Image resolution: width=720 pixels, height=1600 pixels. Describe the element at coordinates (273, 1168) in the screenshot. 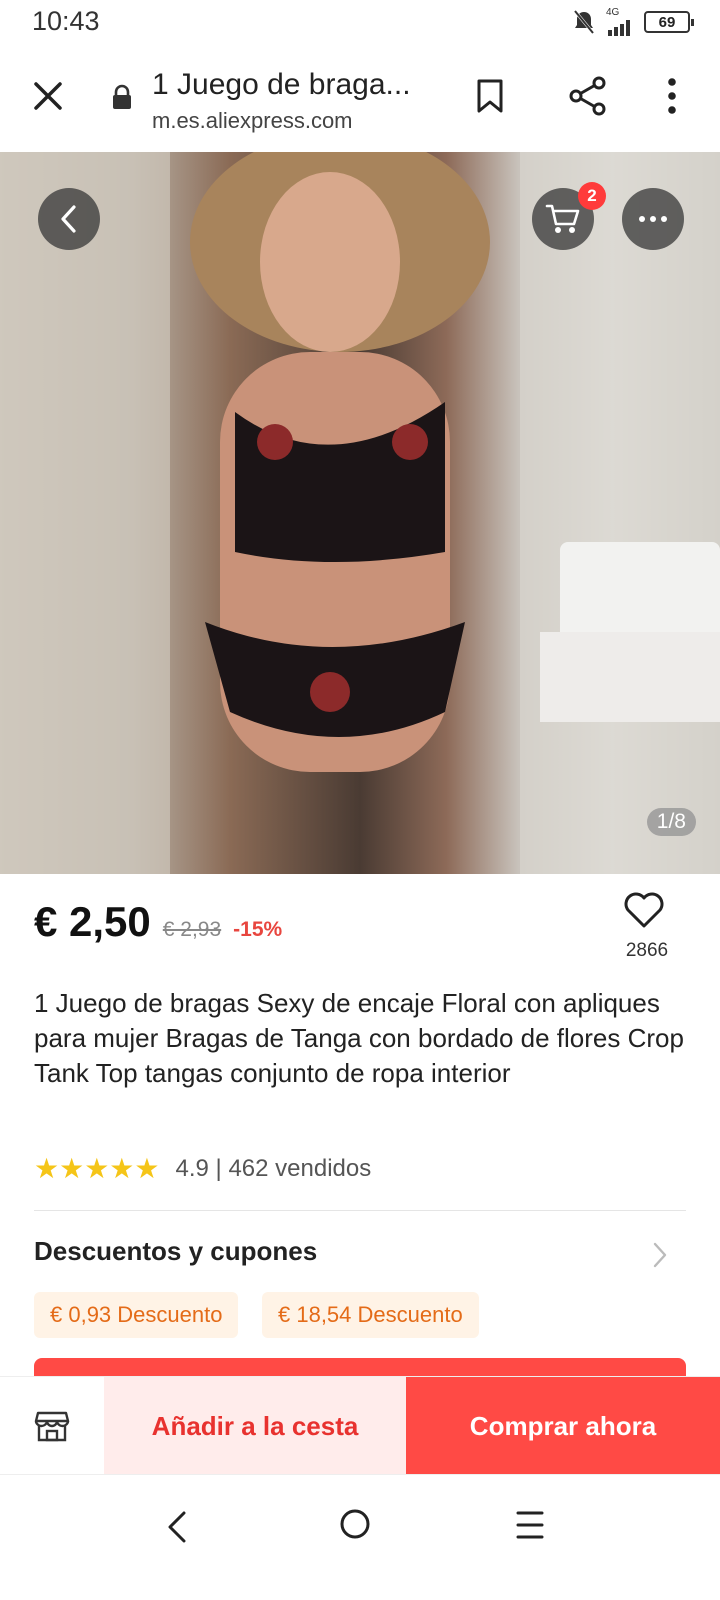

I see `rating-and-sales: 4.9 | 462 vendidos` at that location.